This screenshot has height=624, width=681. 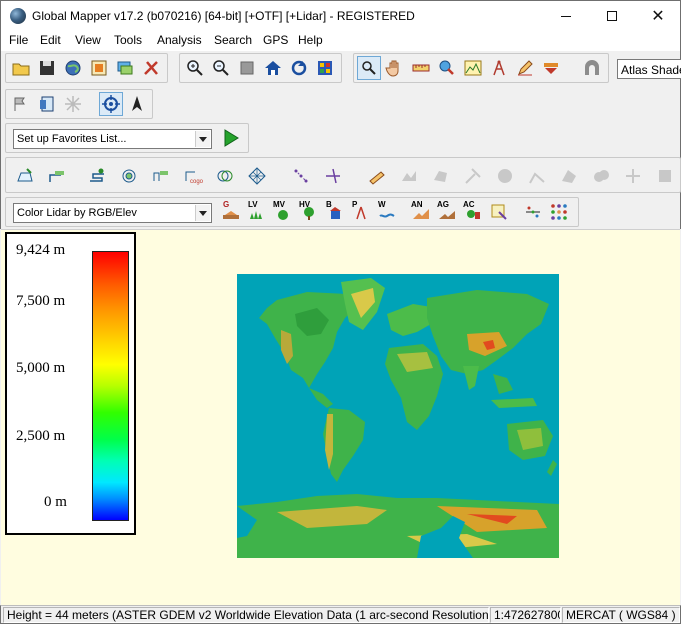 I want to click on menu-tools: Tools, so click(x=128, y=40).